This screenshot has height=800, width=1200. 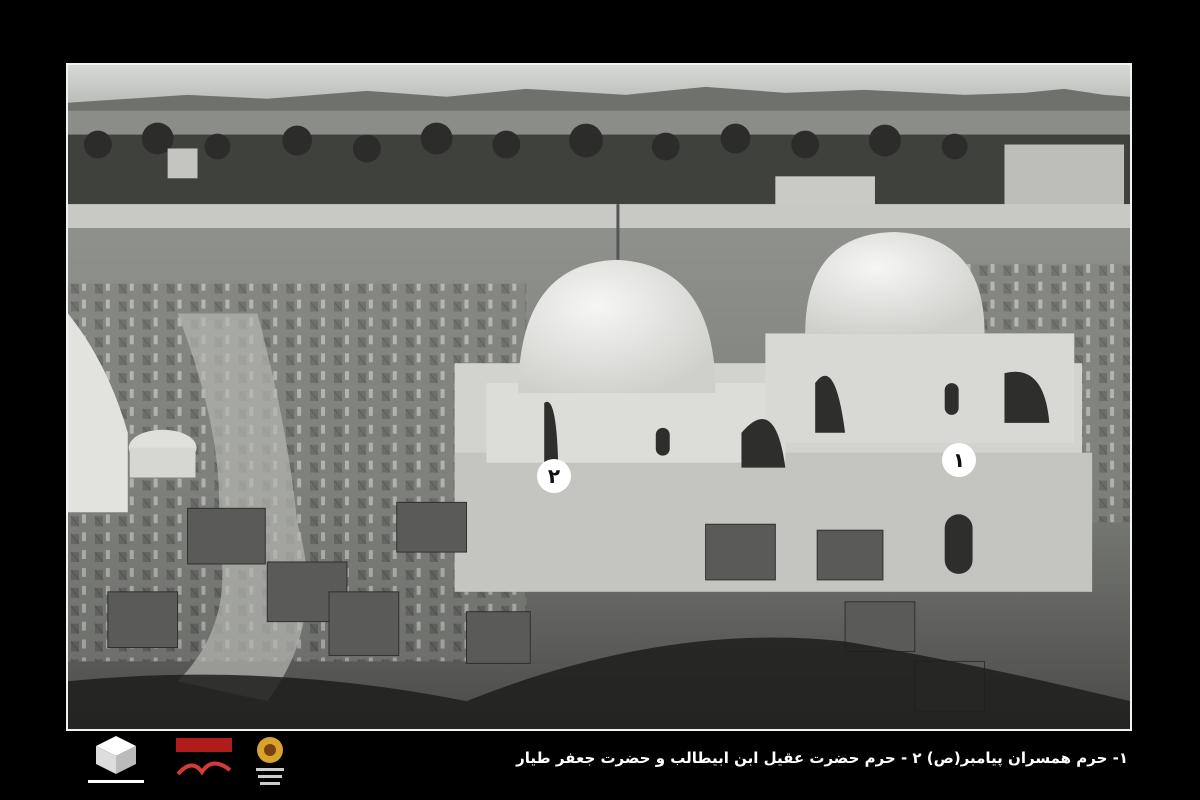 I want to click on sunflower-emblem-logo, so click(x=270, y=761).